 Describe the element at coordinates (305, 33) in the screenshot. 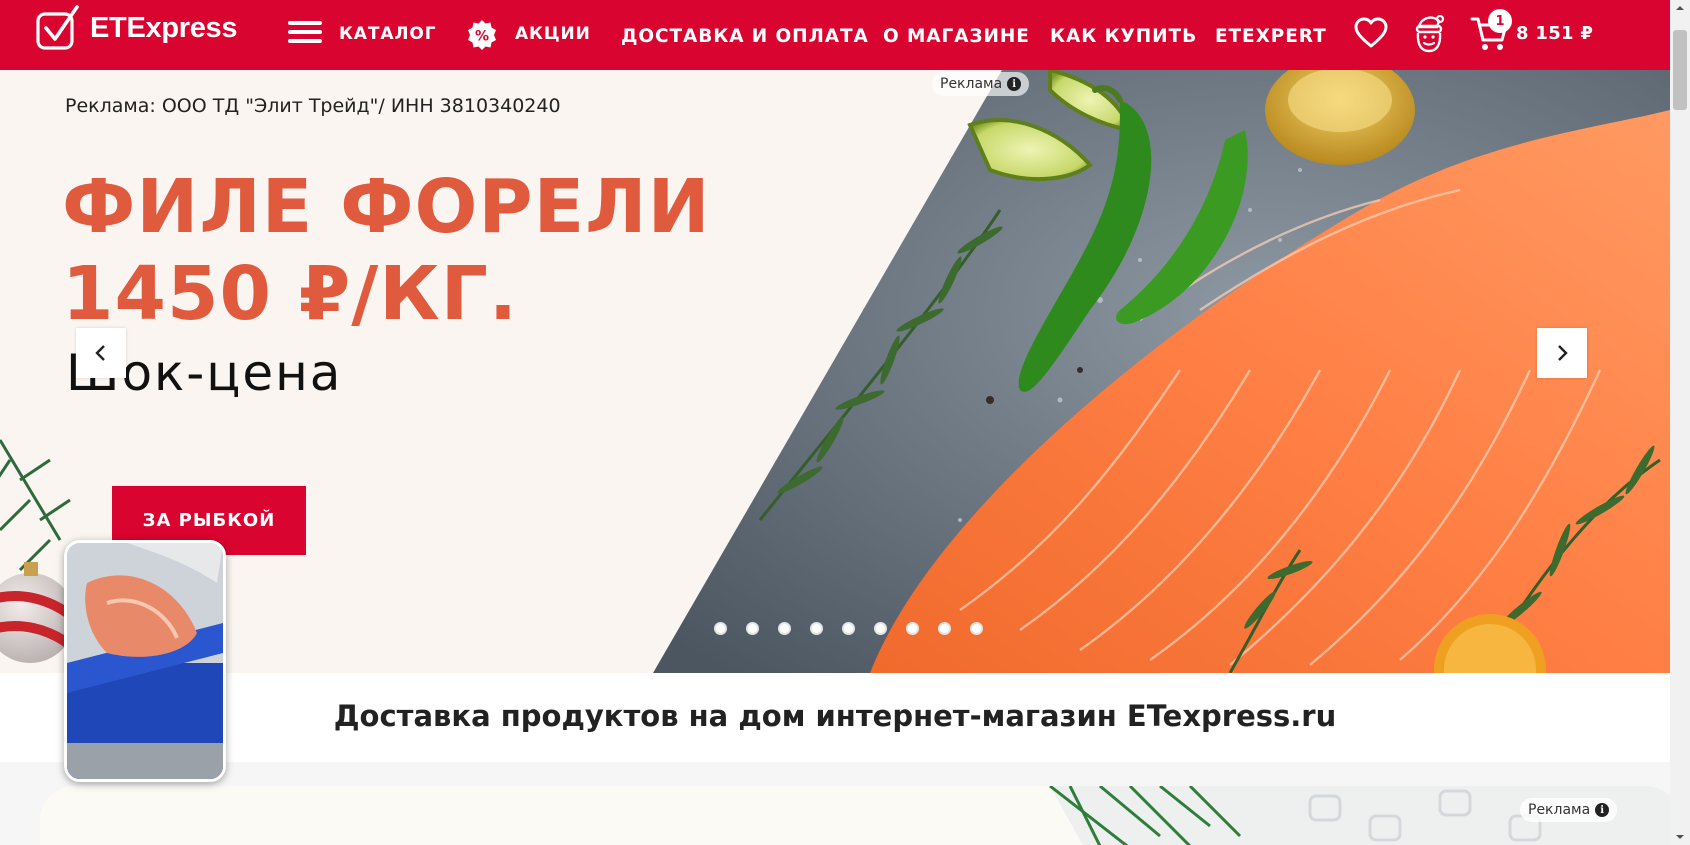

I see `burger-menu-icon` at that location.